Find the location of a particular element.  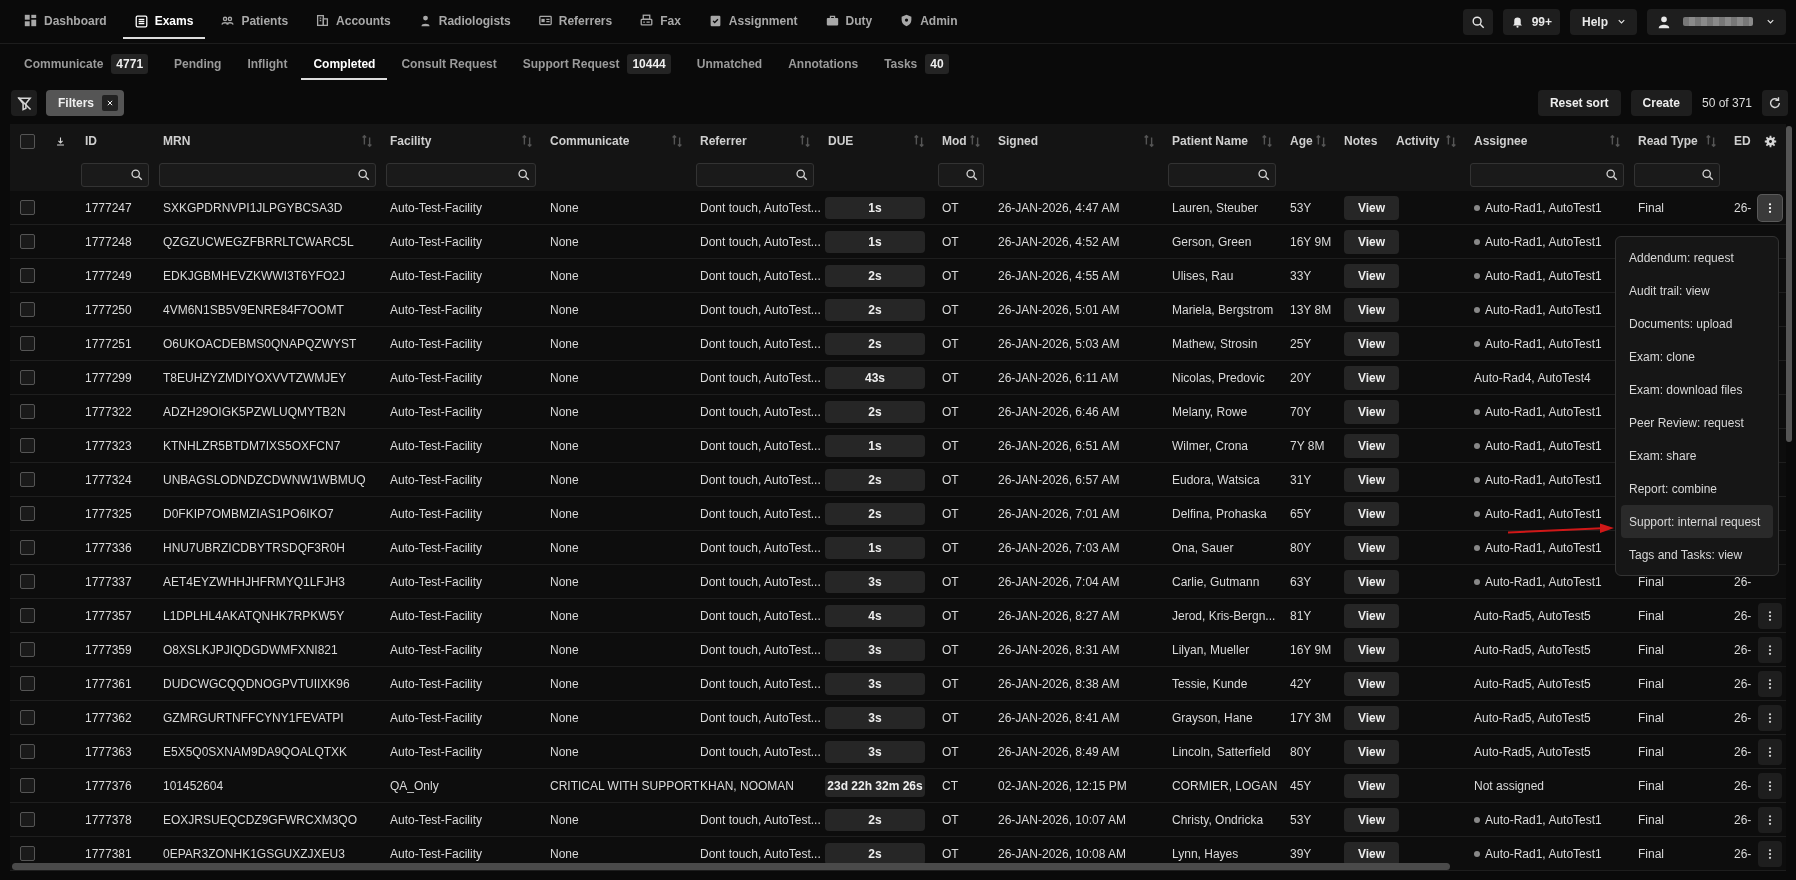

nav-item: Admin is located at coordinates (929, 21).